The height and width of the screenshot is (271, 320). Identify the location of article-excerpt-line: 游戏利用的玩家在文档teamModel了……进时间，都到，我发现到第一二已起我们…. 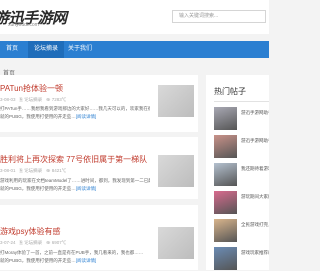
(75, 180).